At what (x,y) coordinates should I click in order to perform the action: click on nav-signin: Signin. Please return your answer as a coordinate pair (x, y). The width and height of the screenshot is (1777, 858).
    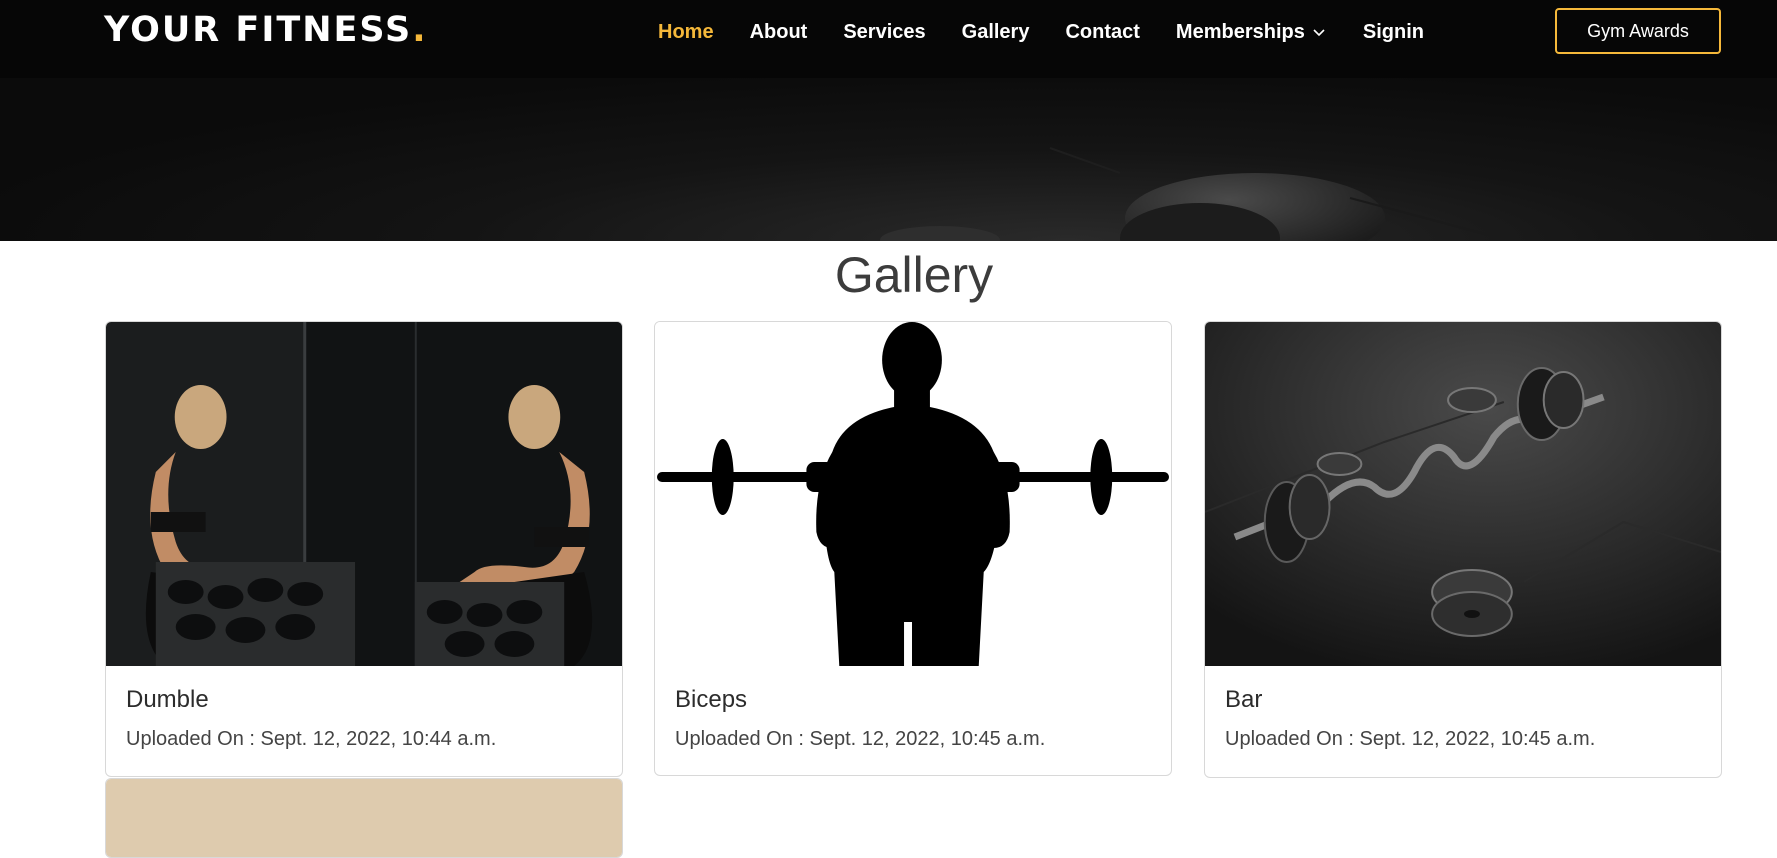
    Looking at the image, I should click on (1393, 32).